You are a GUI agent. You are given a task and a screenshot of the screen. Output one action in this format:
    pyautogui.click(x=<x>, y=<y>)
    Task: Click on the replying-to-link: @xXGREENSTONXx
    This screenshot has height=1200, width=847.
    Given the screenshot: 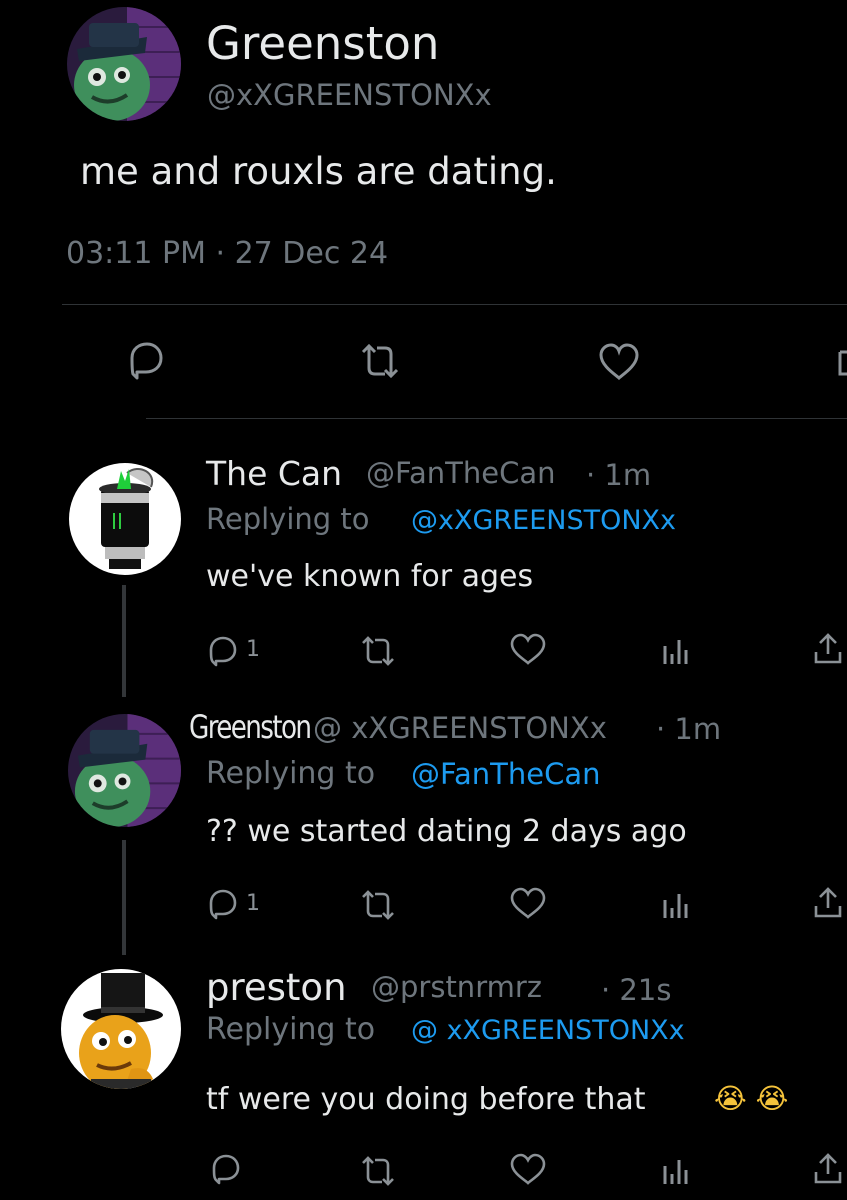 What is the action you would take?
    pyautogui.click(x=543, y=520)
    